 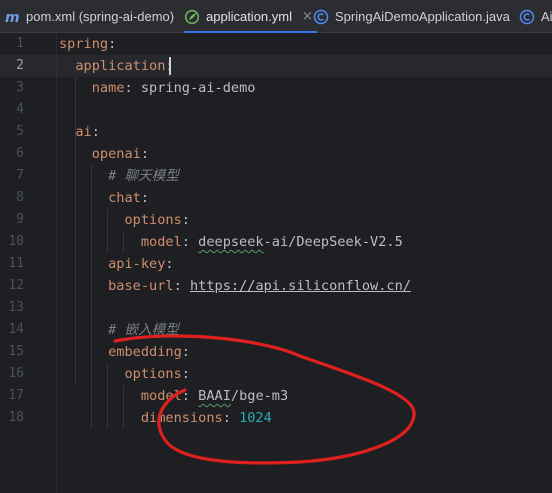 I want to click on line-number: 4, so click(x=20, y=109).